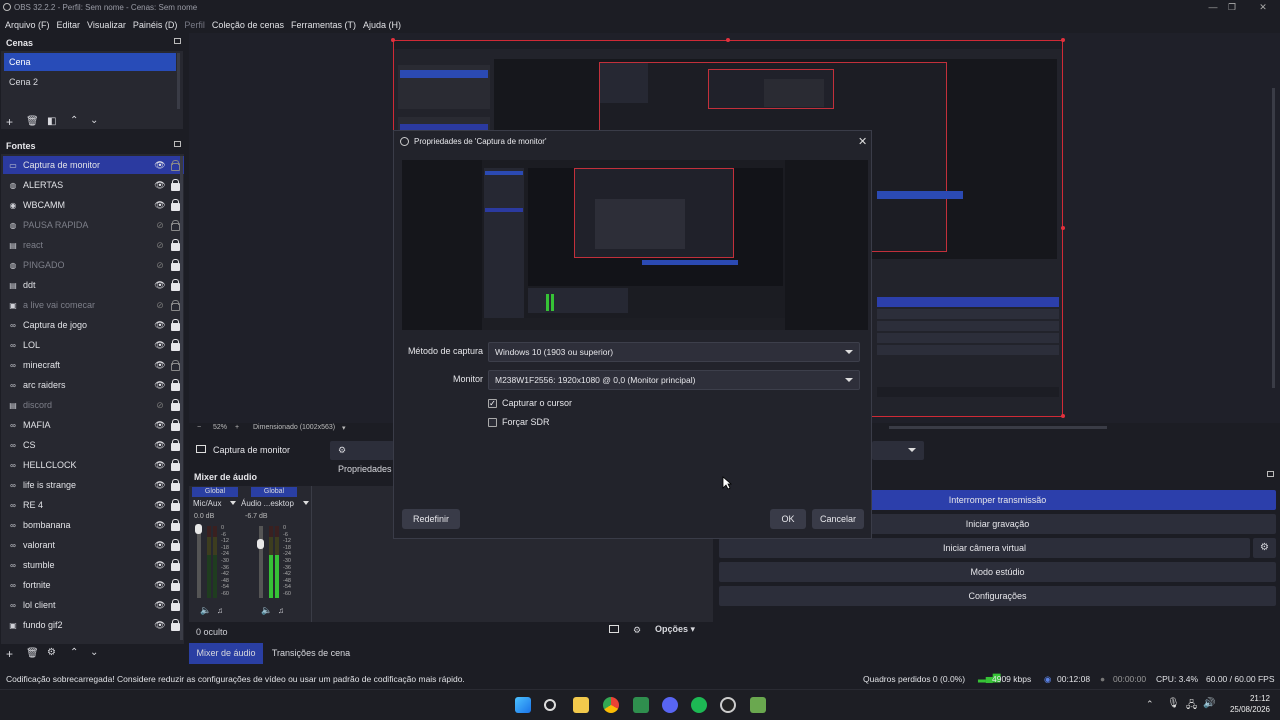  Describe the element at coordinates (294, 427) in the screenshot. I see `scale-mode: Dimensionado (1002x563)` at that location.